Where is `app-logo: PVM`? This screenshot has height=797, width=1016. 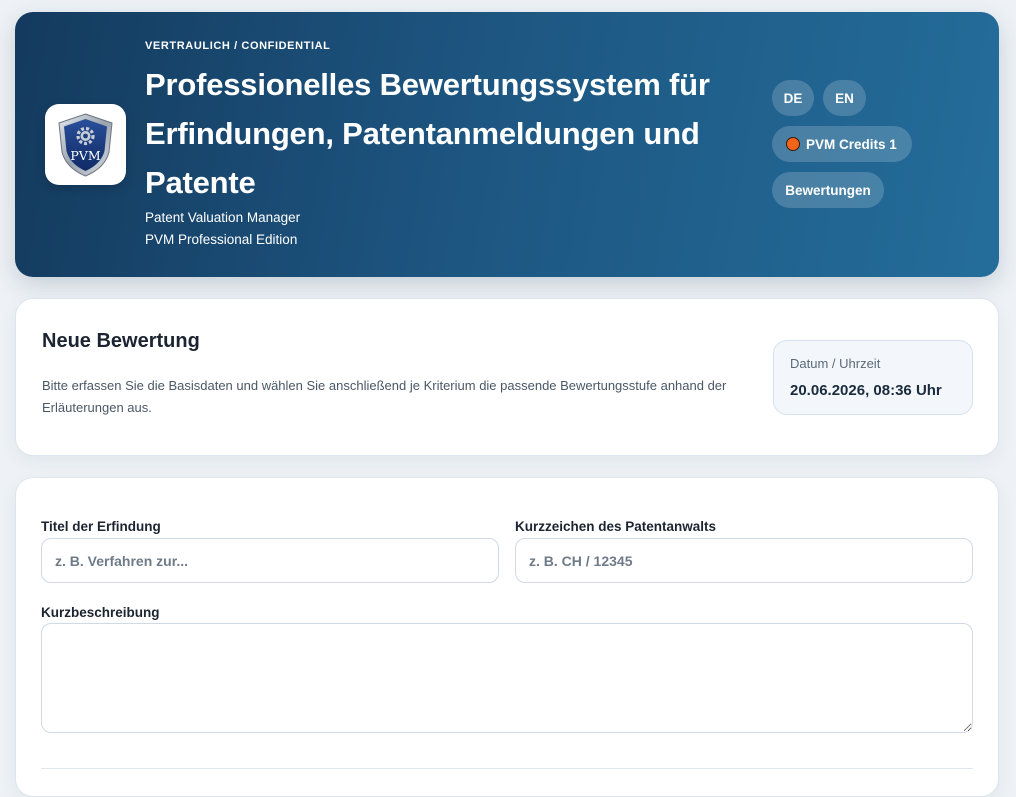 app-logo: PVM is located at coordinates (85, 144).